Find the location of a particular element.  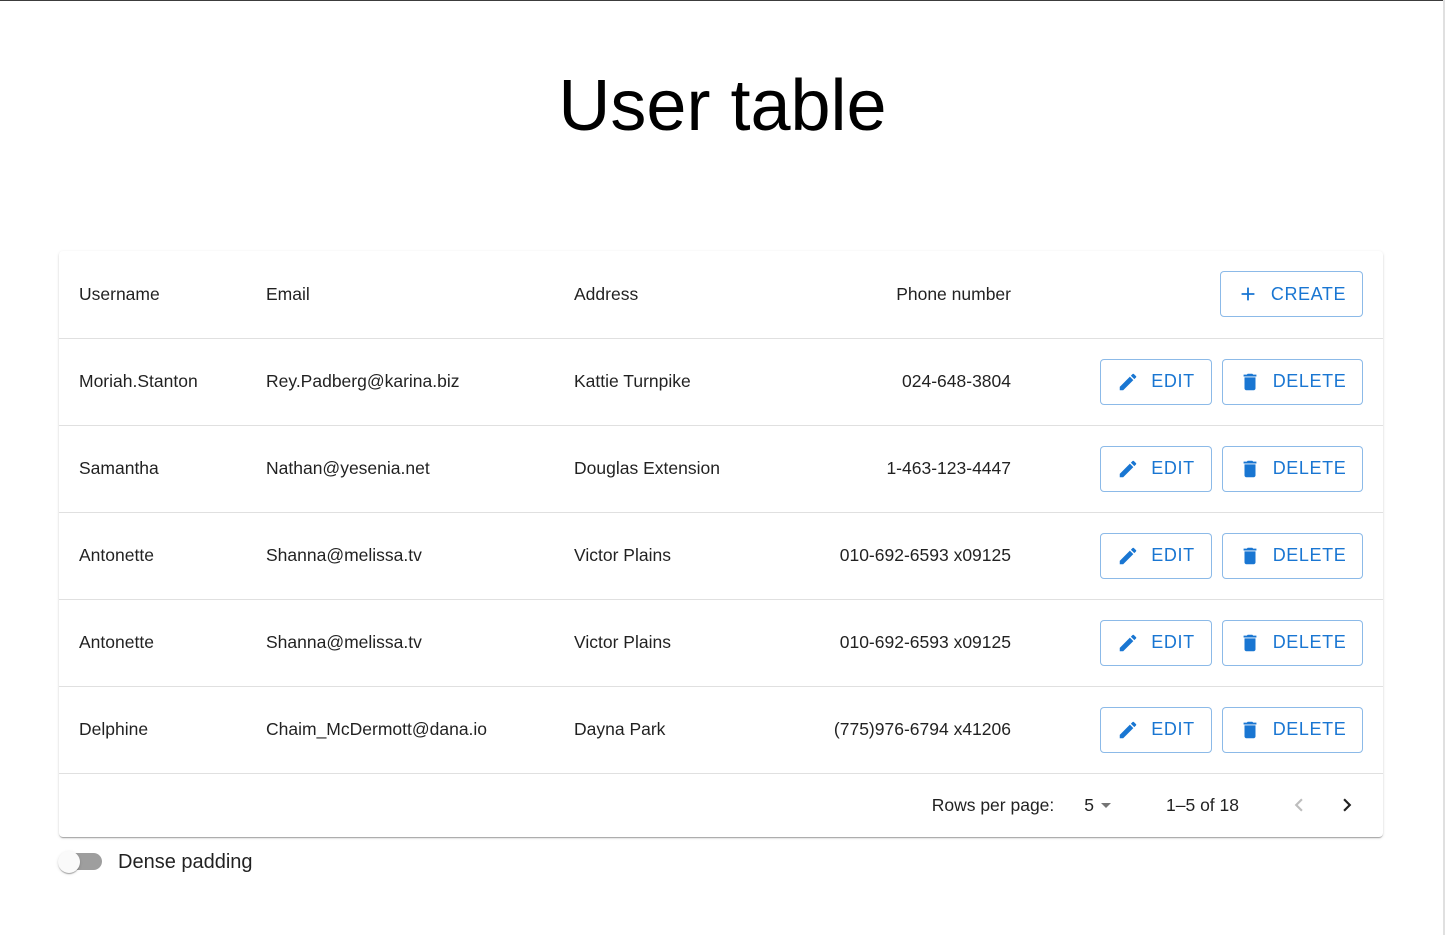

create-button-label: CREATE is located at coordinates (1308, 293).